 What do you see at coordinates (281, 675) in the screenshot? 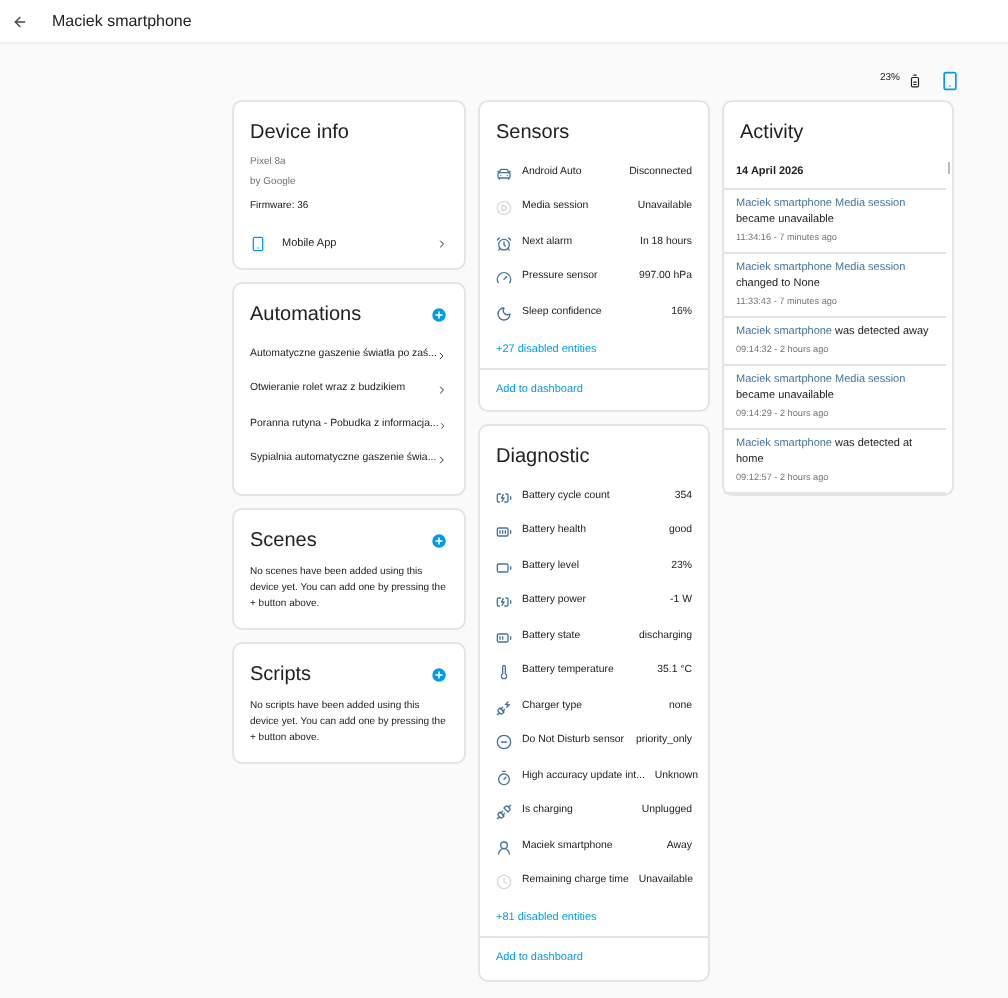
I see `card-title: Scripts` at bounding box center [281, 675].